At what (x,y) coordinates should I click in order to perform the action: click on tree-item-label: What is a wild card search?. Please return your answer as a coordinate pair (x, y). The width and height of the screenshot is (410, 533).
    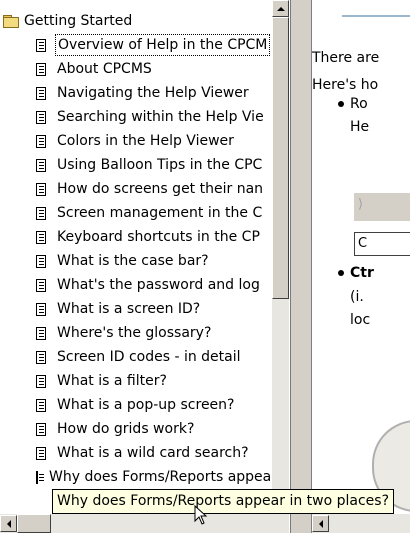
    Looking at the image, I should click on (153, 453).